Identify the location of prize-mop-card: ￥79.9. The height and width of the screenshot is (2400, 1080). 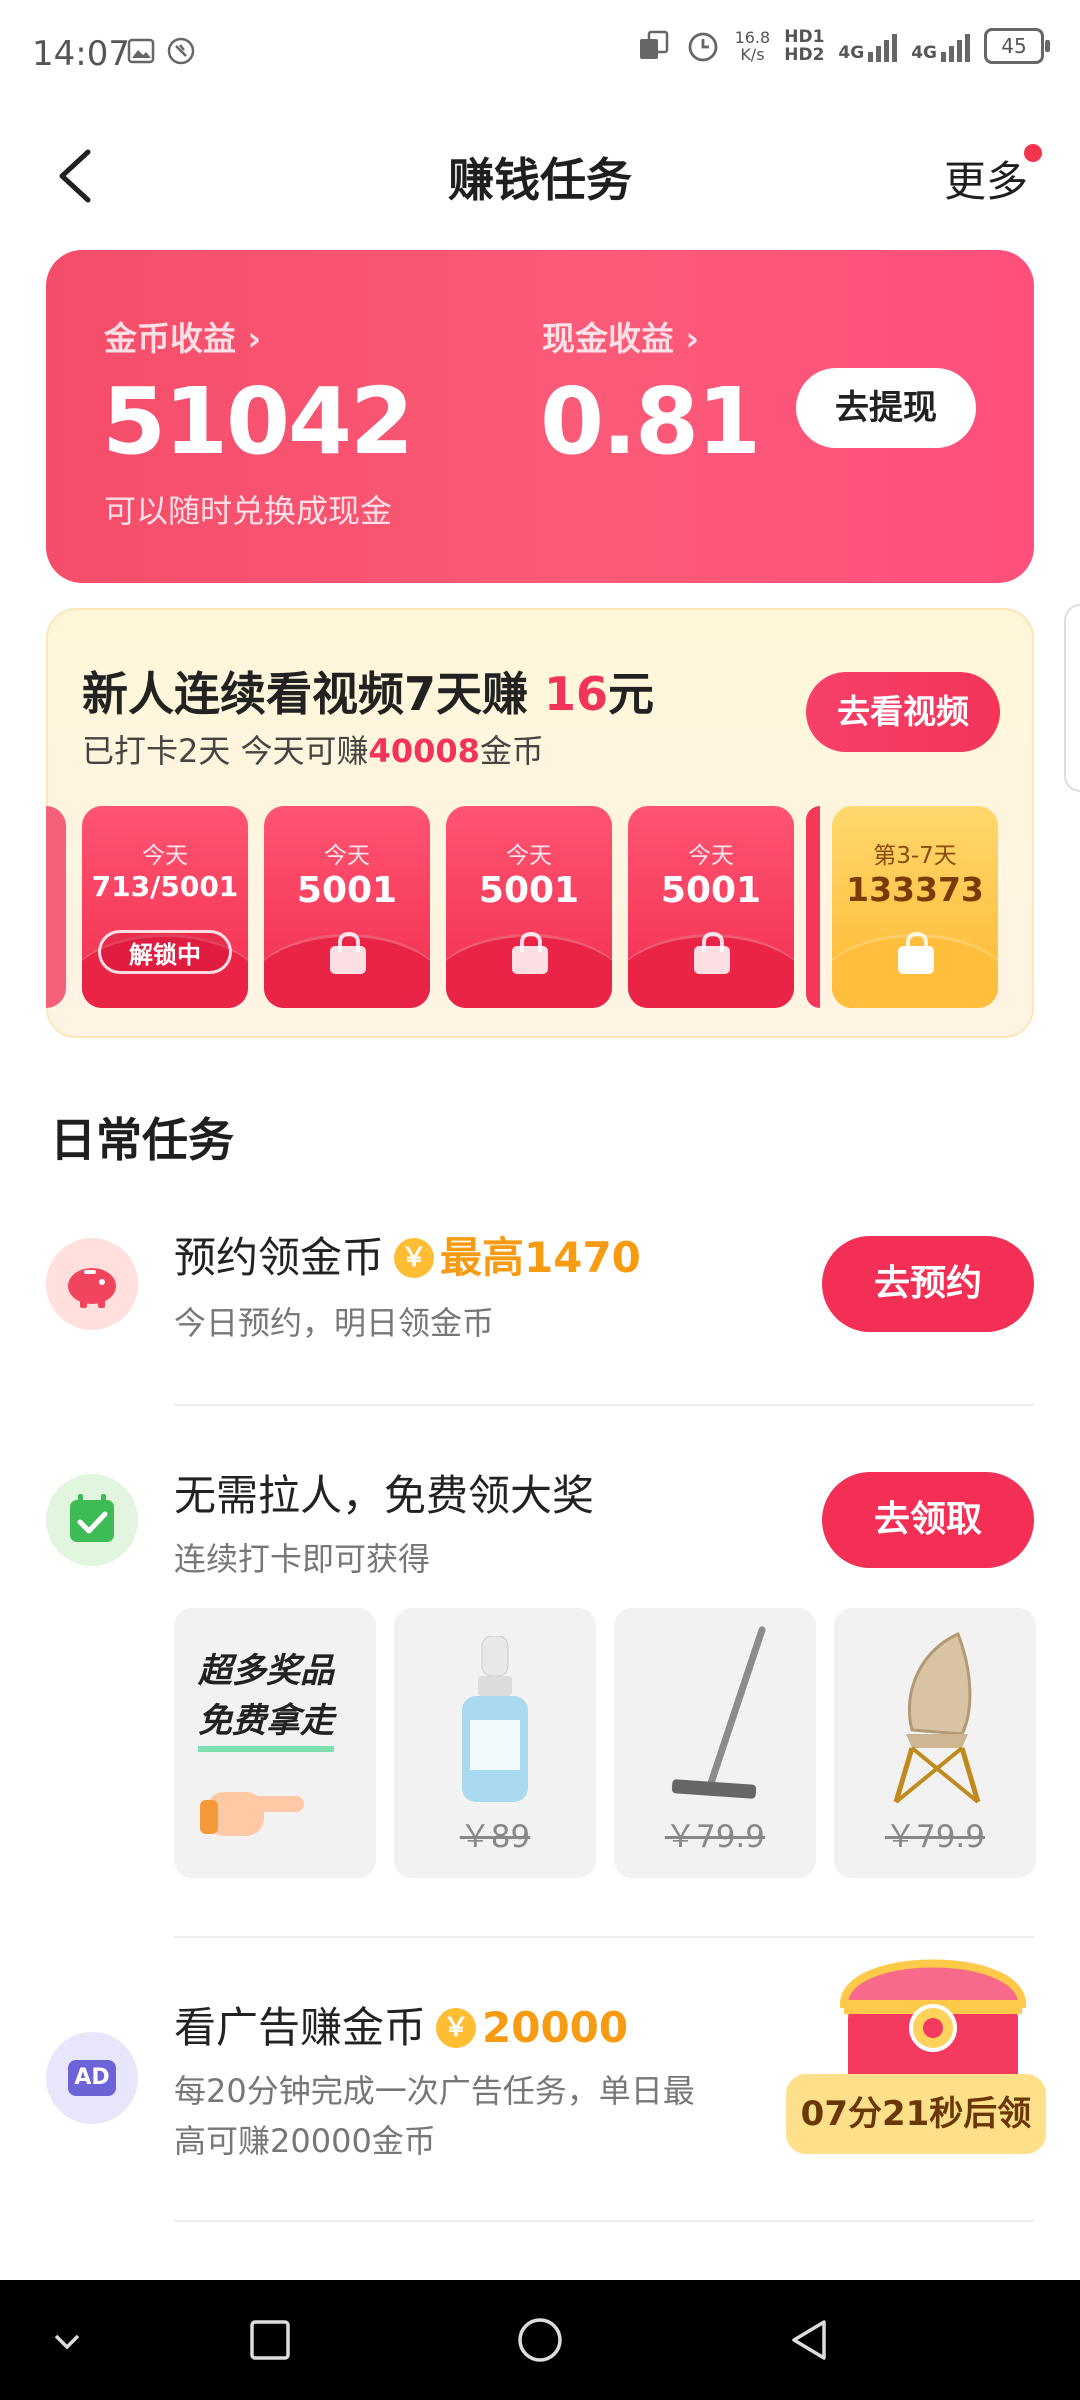
(715, 1743).